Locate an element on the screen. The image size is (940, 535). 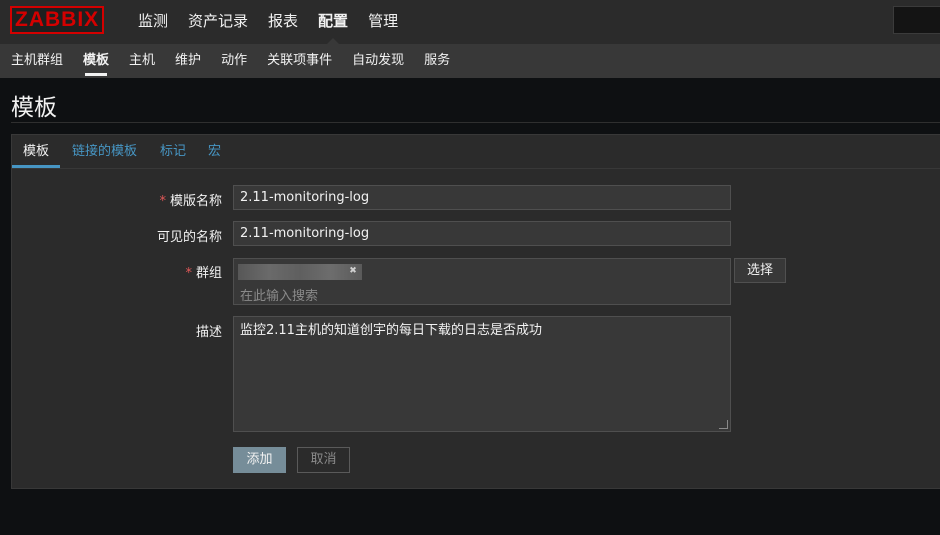
nav-administration: 管理 is located at coordinates (383, 22).